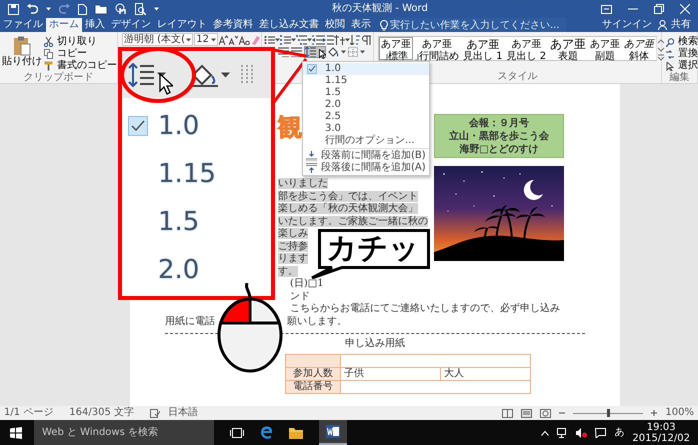  What do you see at coordinates (285, 39) in the screenshot?
I see `numbering-icon` at bounding box center [285, 39].